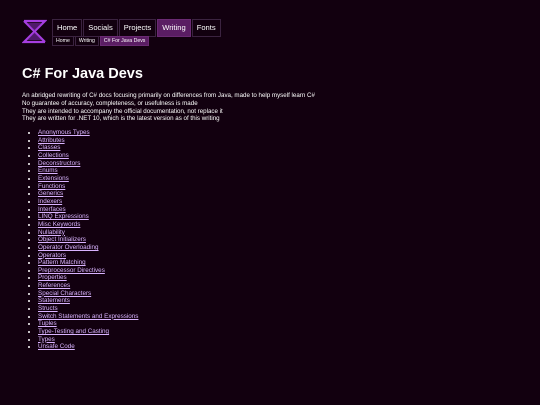  What do you see at coordinates (68, 247) in the screenshot?
I see `topic-link: Operator Overloading` at bounding box center [68, 247].